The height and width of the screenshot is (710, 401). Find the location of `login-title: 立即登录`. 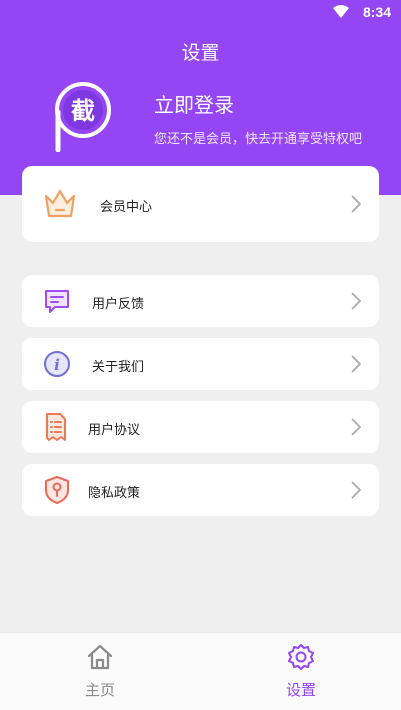

login-title: 立即登录 is located at coordinates (194, 103).